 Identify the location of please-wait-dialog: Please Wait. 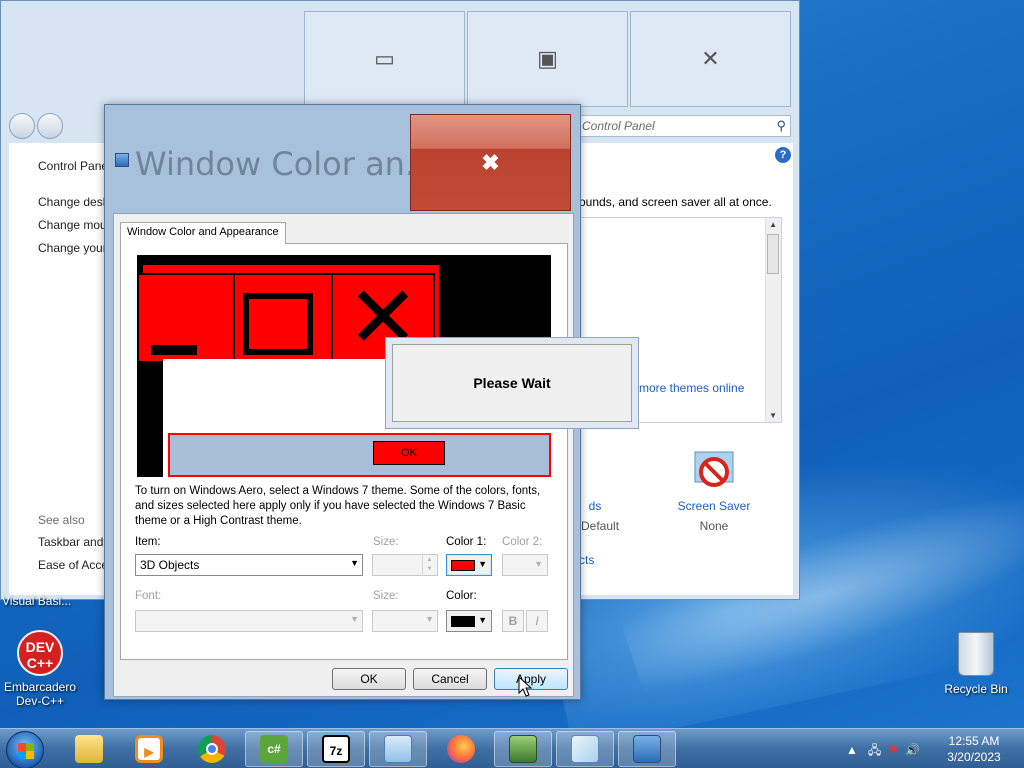
(512, 383).